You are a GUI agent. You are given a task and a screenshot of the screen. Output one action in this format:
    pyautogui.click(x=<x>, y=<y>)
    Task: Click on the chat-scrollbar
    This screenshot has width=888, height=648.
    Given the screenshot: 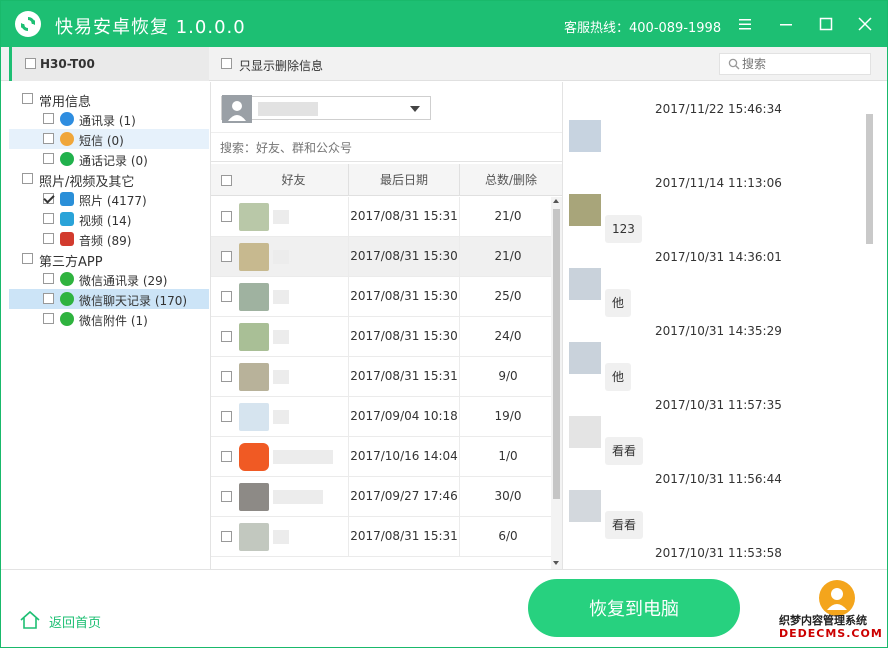 What is the action you would take?
    pyautogui.click(x=869, y=179)
    